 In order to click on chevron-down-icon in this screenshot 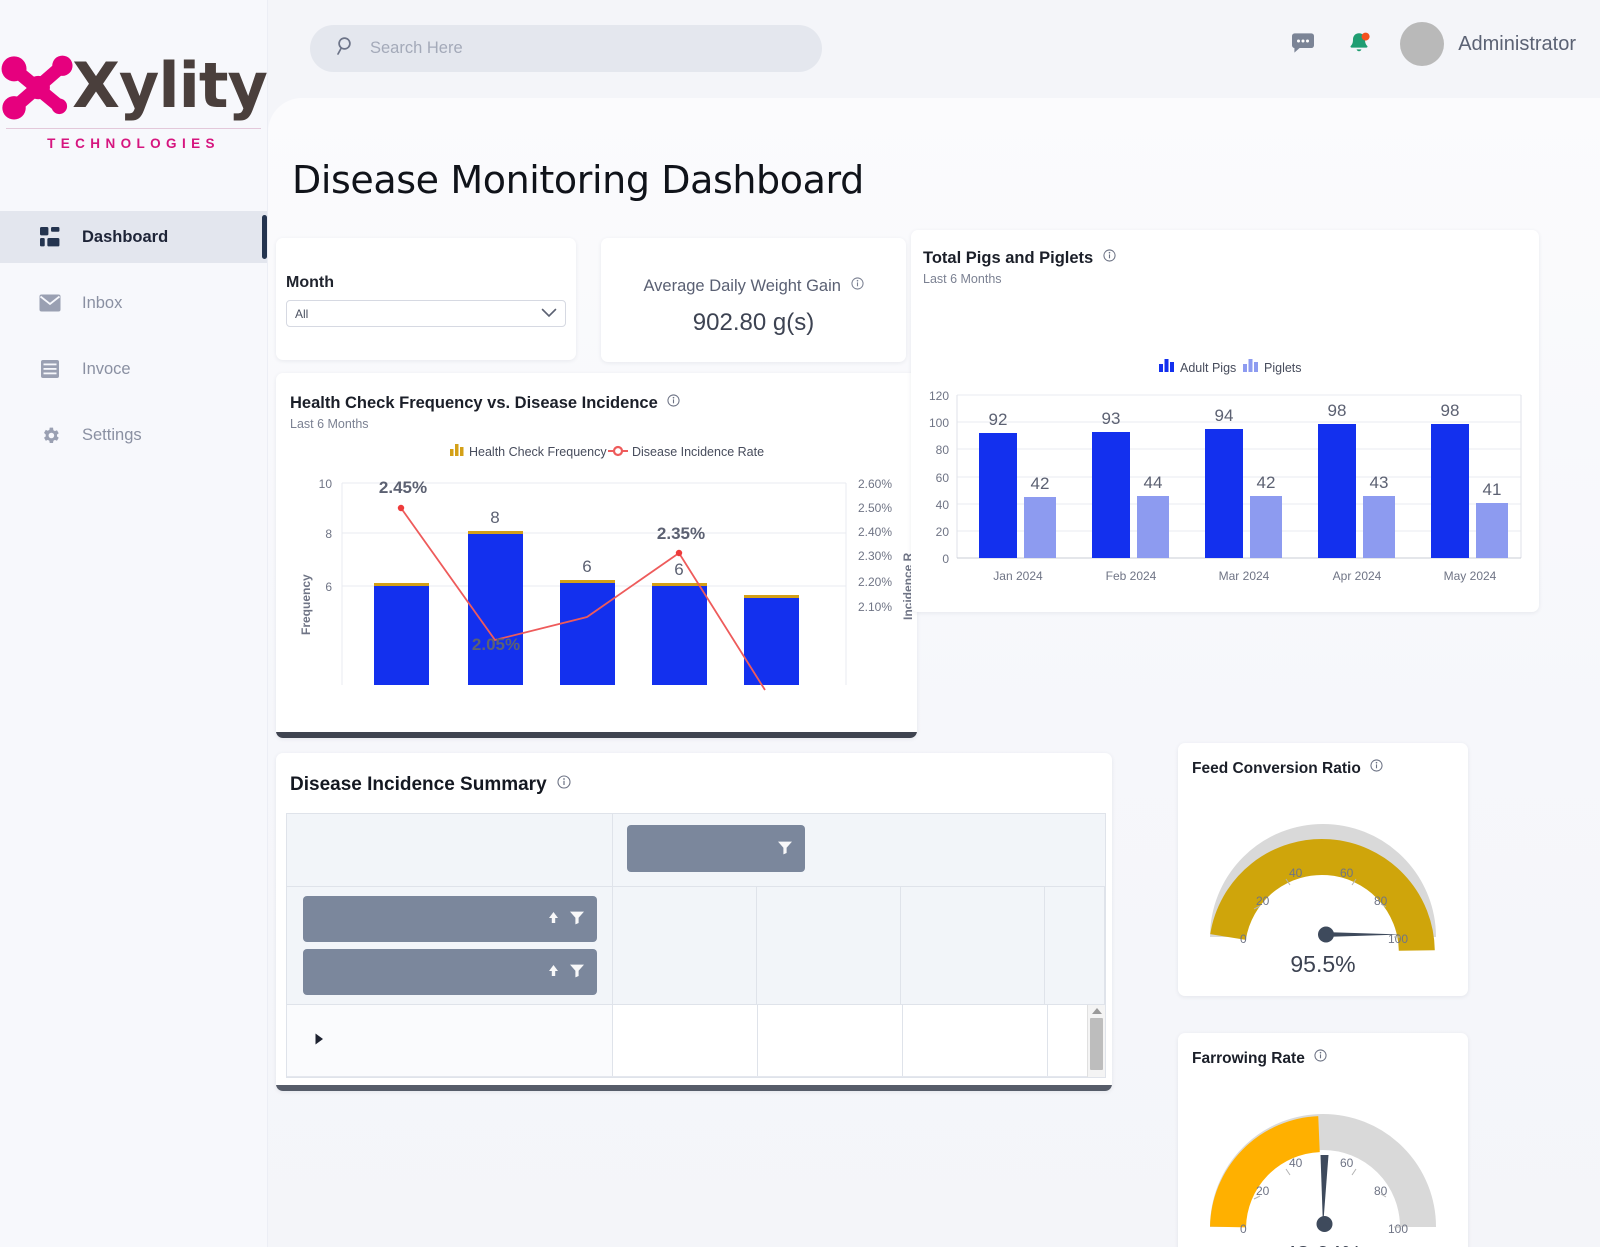, I will do `click(549, 314)`.